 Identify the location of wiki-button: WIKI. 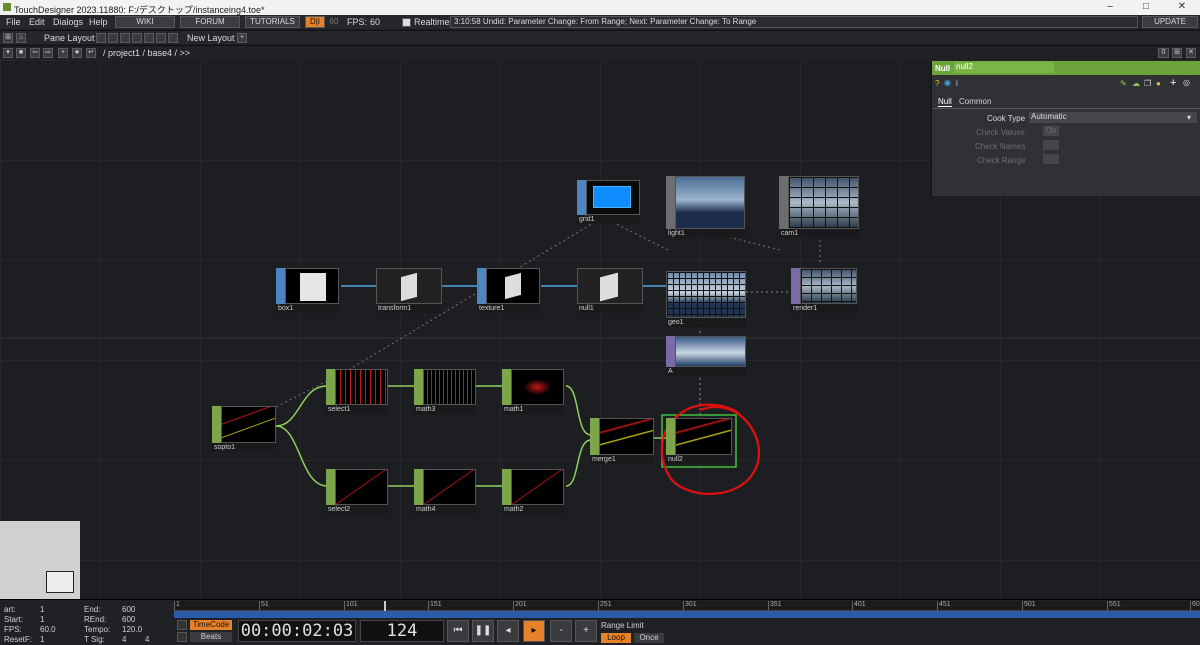
(145, 22).